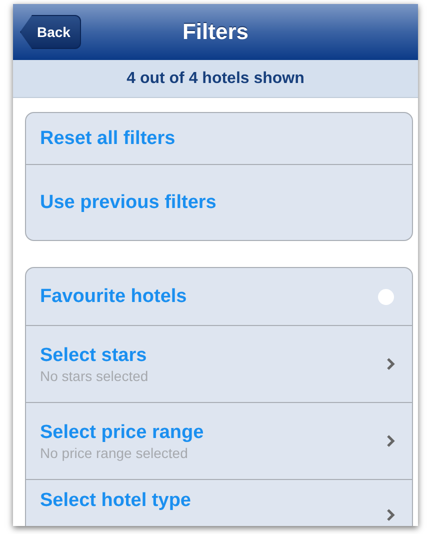  Describe the element at coordinates (108, 139) in the screenshot. I see `action-link: Reset all filters` at that location.